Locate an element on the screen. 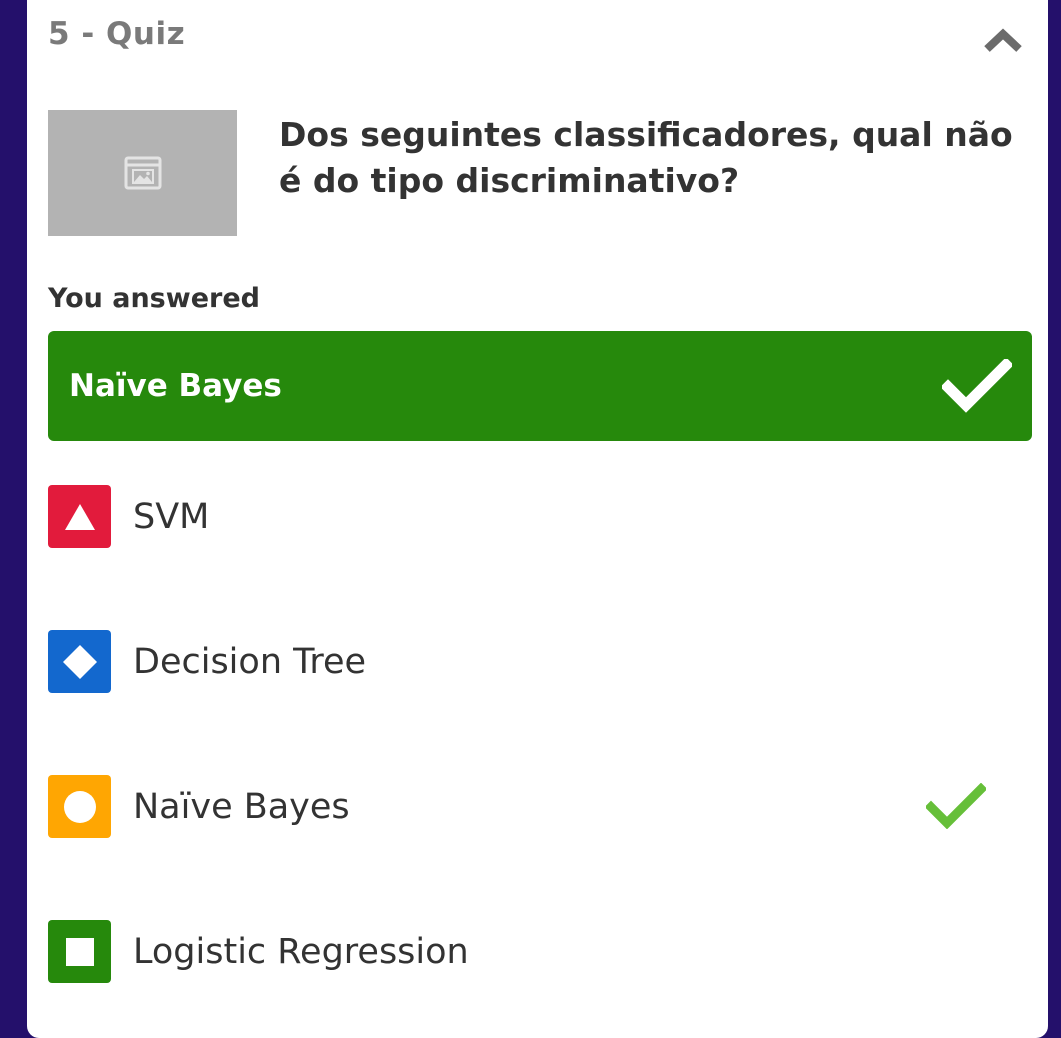  selected-answer: Naïve Bayes is located at coordinates (540, 386).